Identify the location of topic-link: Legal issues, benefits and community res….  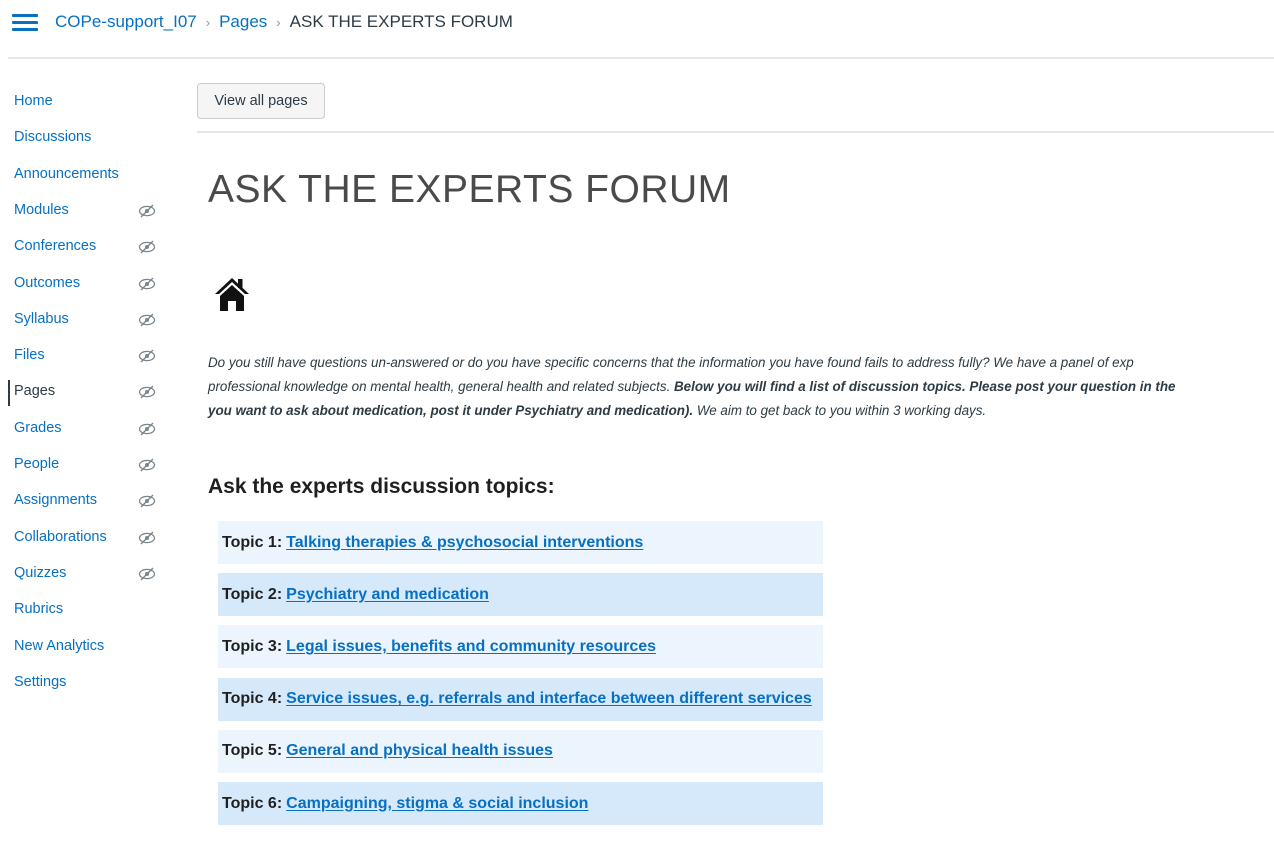
(471, 647).